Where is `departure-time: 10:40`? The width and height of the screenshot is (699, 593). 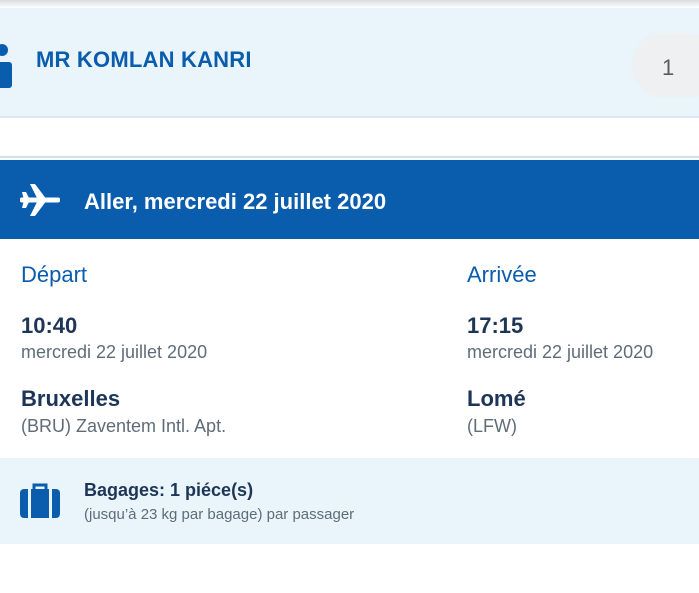 departure-time: 10:40 is located at coordinates (49, 325).